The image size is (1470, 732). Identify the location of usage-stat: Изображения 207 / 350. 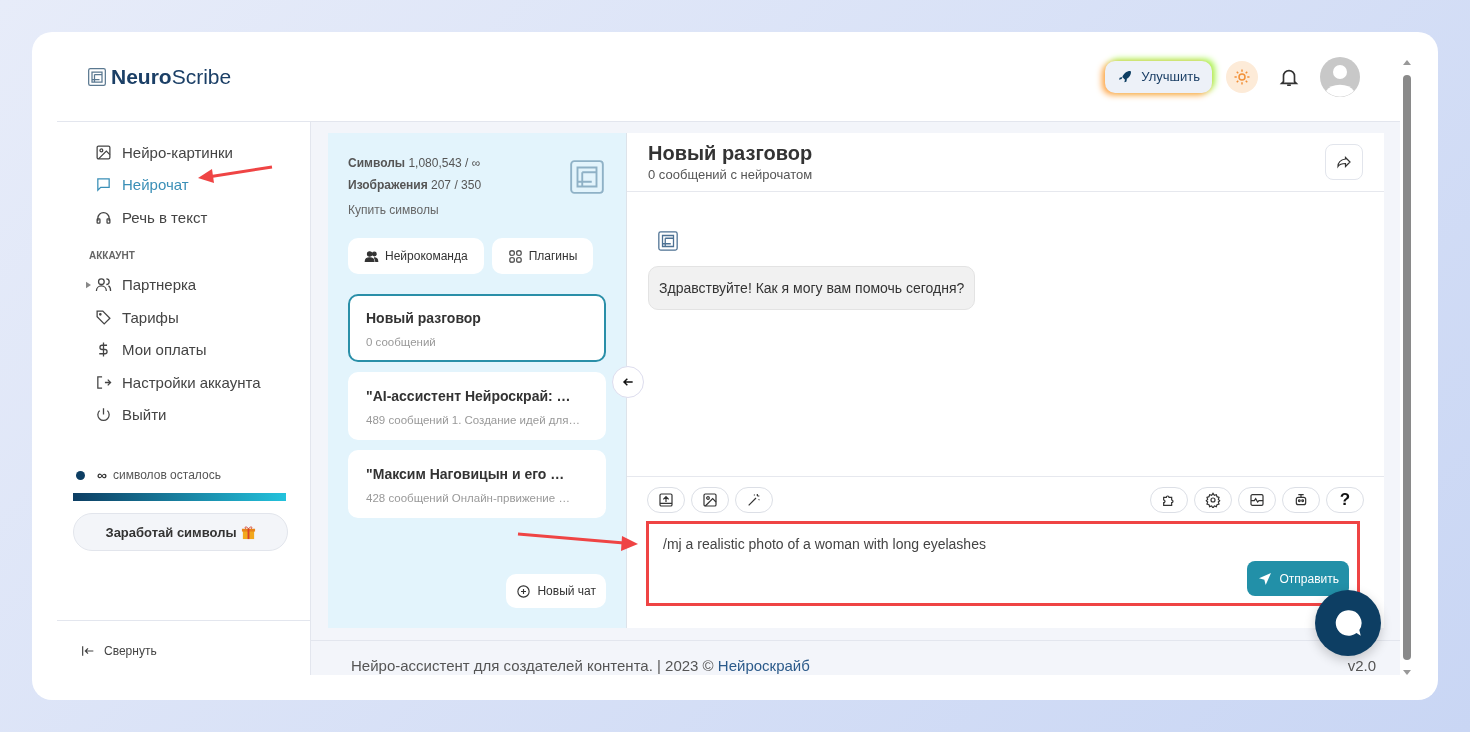
(415, 185).